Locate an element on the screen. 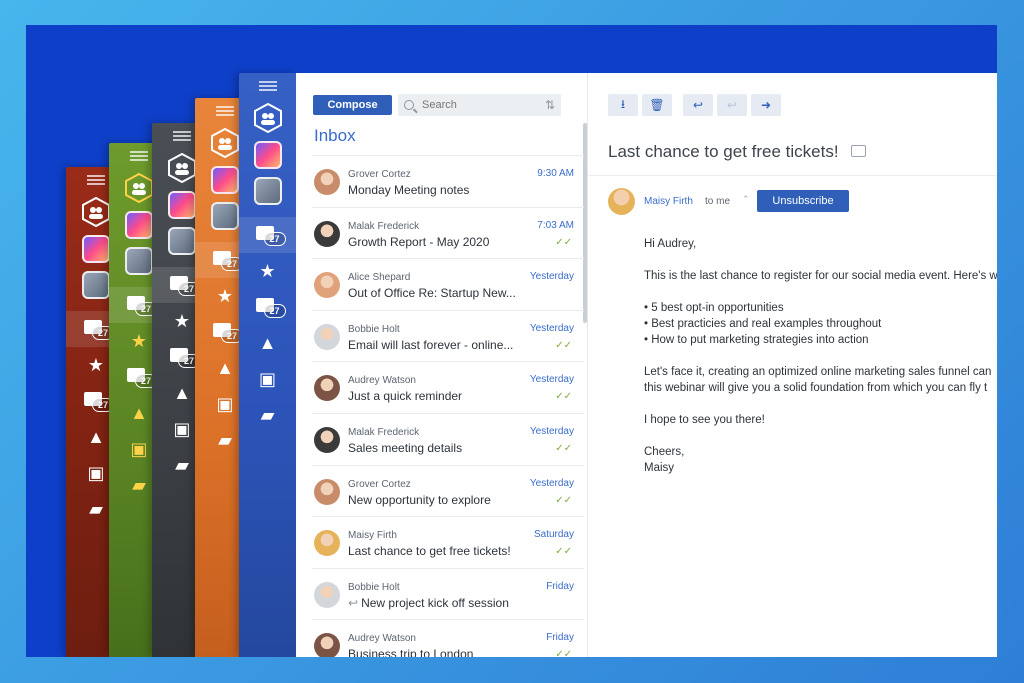 This screenshot has width=1024, height=683. folder-icon: ▰ is located at coordinates (267, 415).